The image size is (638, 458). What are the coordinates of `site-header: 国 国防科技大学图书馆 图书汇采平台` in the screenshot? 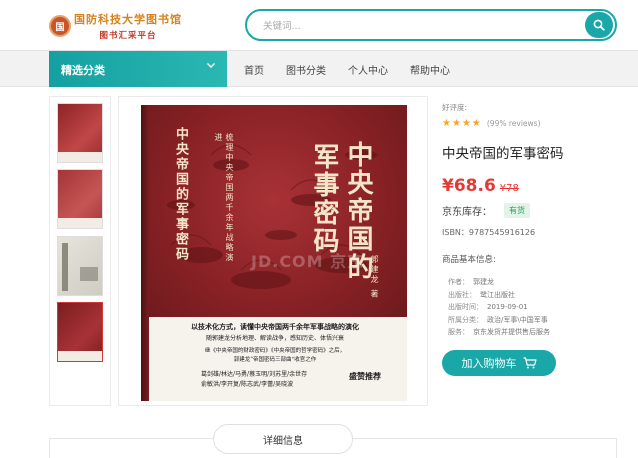 It's located at (319, 25).